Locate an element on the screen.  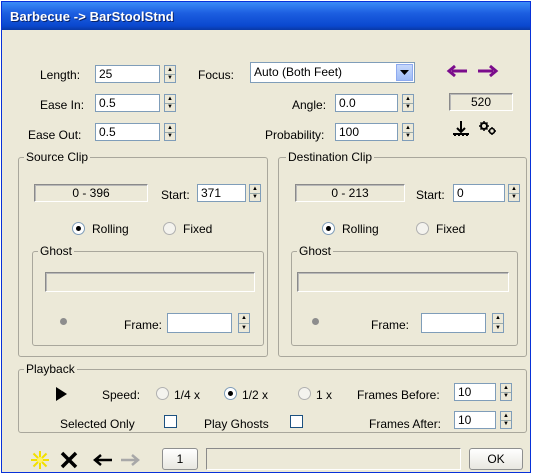
destination-rolling-label: Rolling is located at coordinates (360, 229).